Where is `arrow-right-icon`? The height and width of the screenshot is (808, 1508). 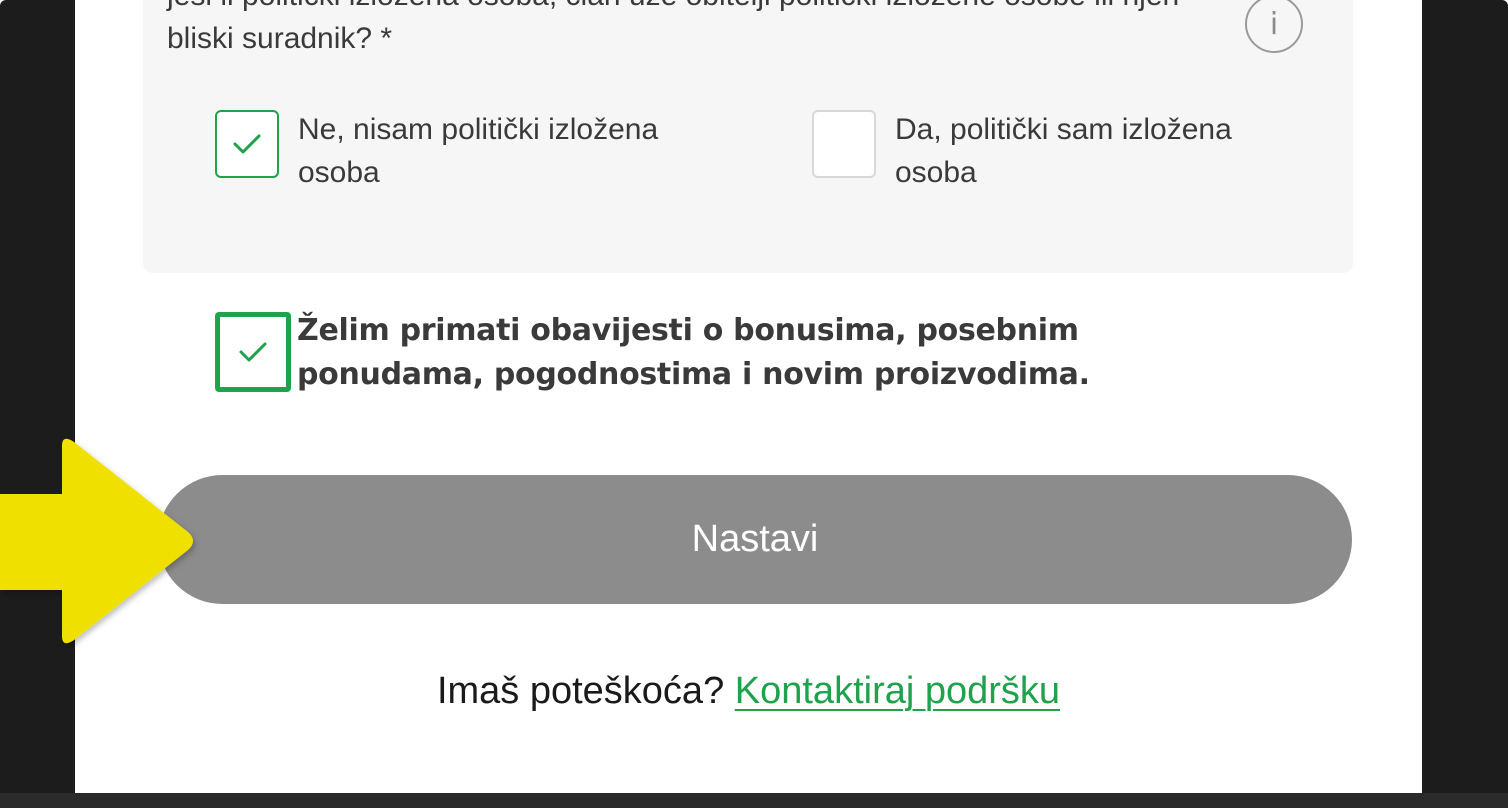 arrow-right-icon is located at coordinates (96, 541).